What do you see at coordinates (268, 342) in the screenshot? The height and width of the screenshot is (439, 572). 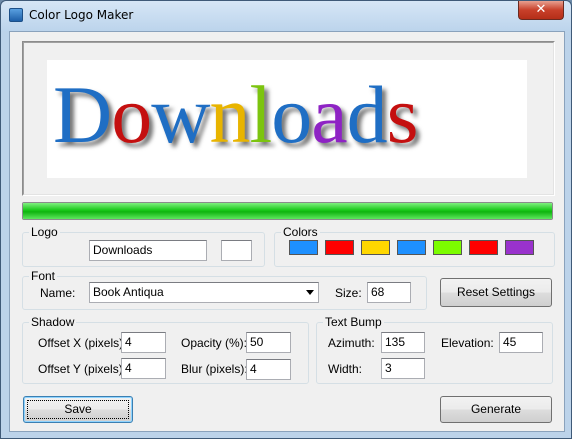 I see `opacity-input: 50` at bounding box center [268, 342].